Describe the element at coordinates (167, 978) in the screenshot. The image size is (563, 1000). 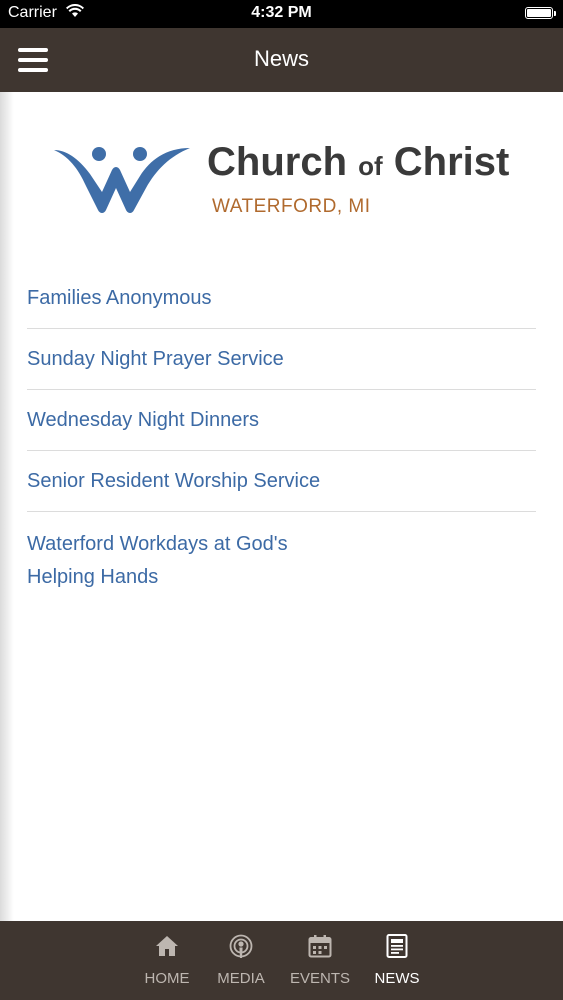
I see `tab-home-label: HOME` at that location.